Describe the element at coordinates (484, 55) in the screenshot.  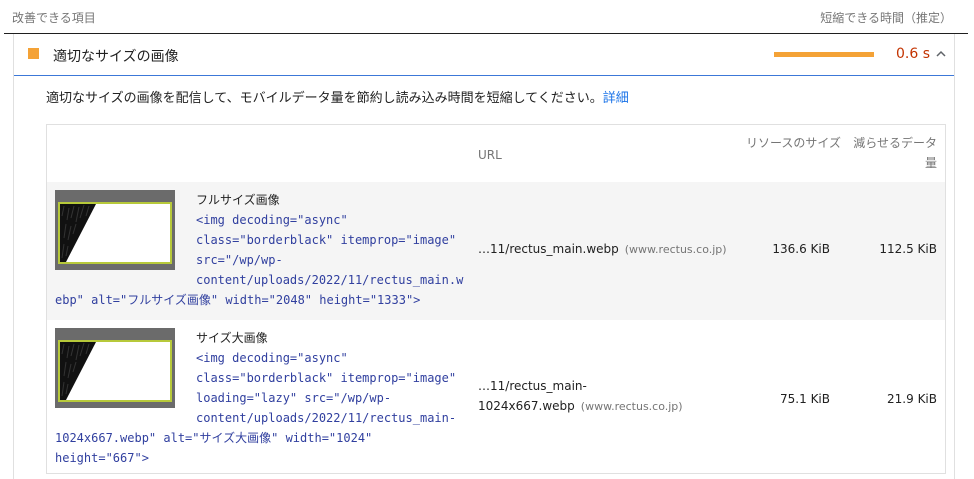
I see `audit-summary: 適切なサイズの画像 0.6 s` at that location.